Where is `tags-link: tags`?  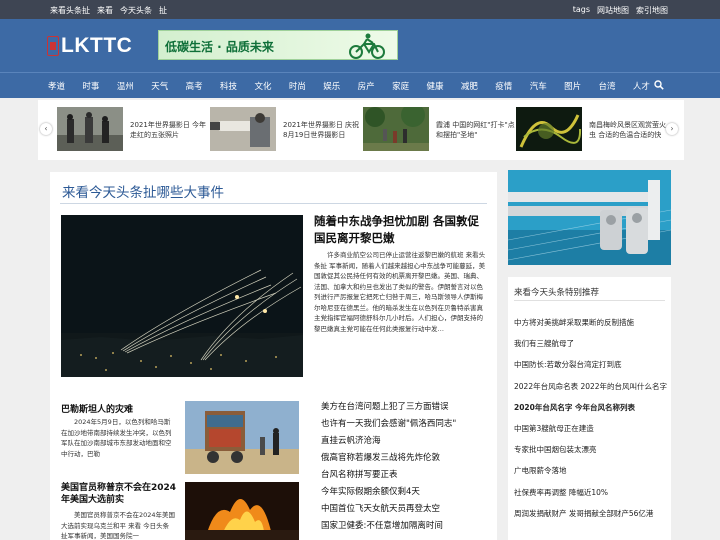
tags-link: tags is located at coordinates (581, 10).